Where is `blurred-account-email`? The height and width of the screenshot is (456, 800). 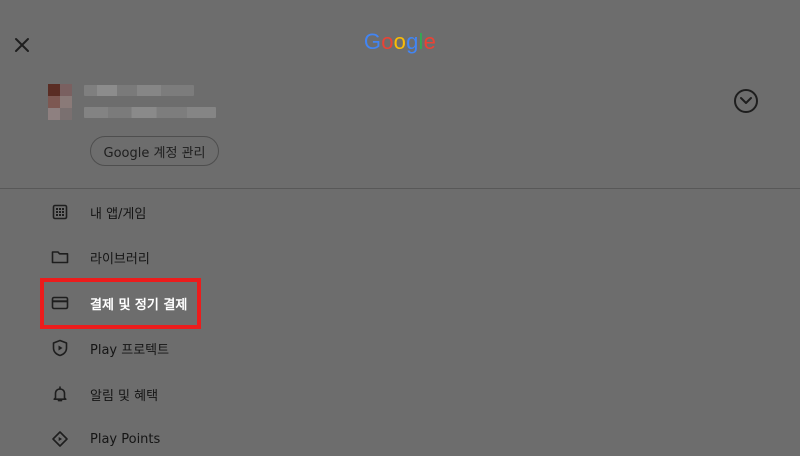
blurred-account-email is located at coordinates (150, 112).